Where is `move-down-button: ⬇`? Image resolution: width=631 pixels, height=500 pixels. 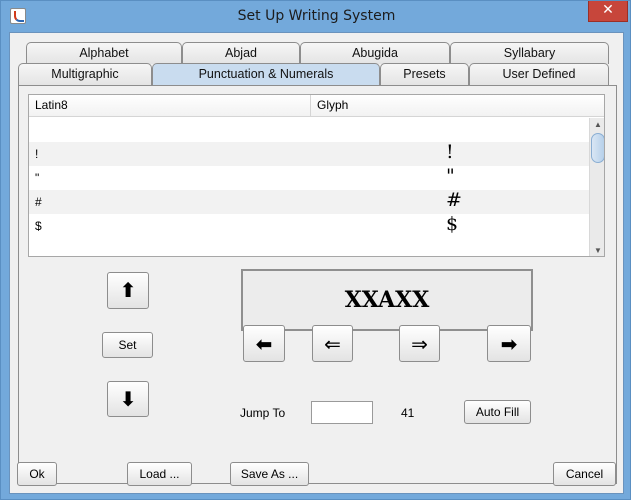
move-down-button: ⬇ is located at coordinates (128, 399).